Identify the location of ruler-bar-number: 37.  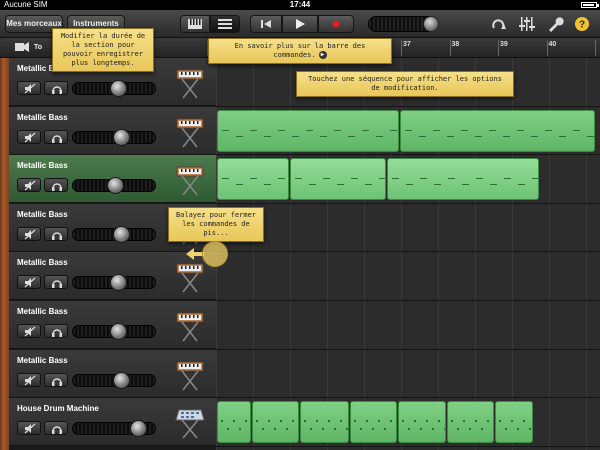
(407, 44).